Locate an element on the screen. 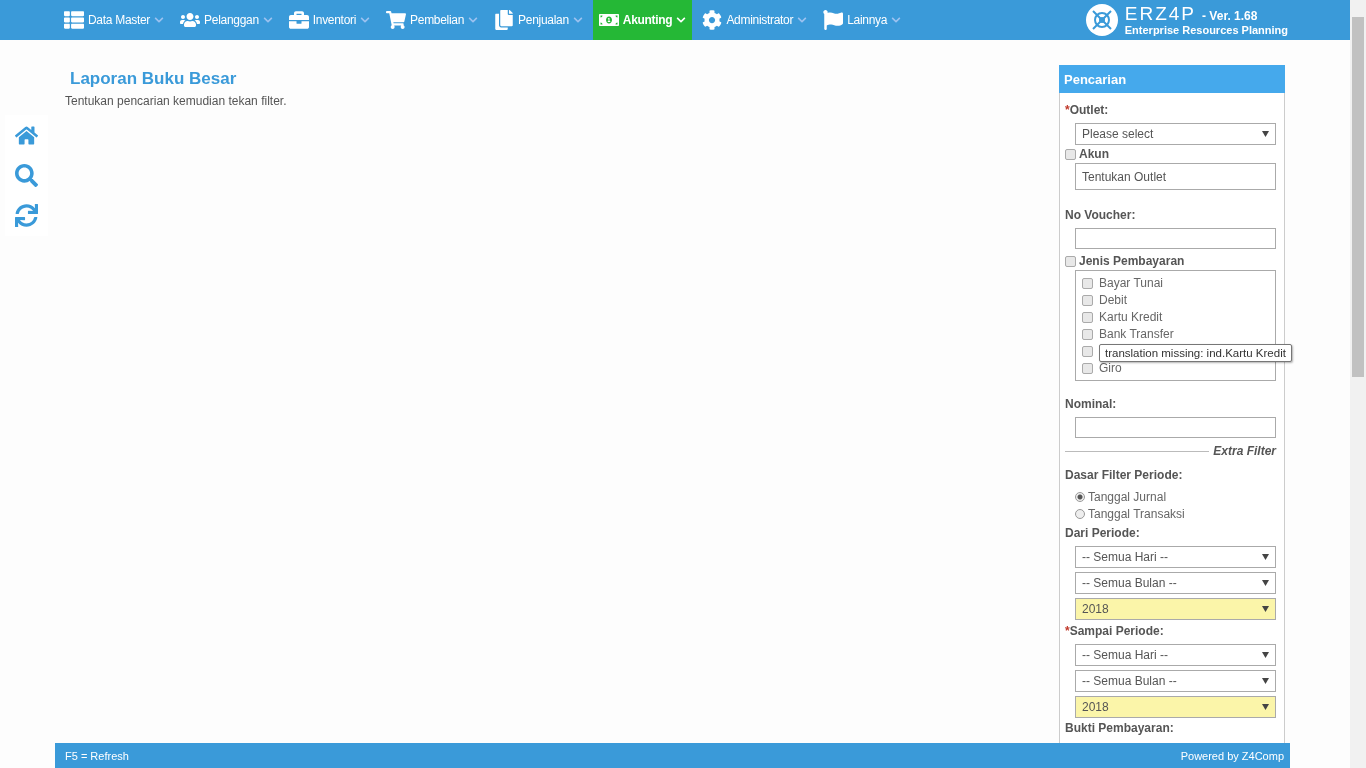 This screenshot has width=1366, height=768. field-label: No Voucher: is located at coordinates (1101, 215).